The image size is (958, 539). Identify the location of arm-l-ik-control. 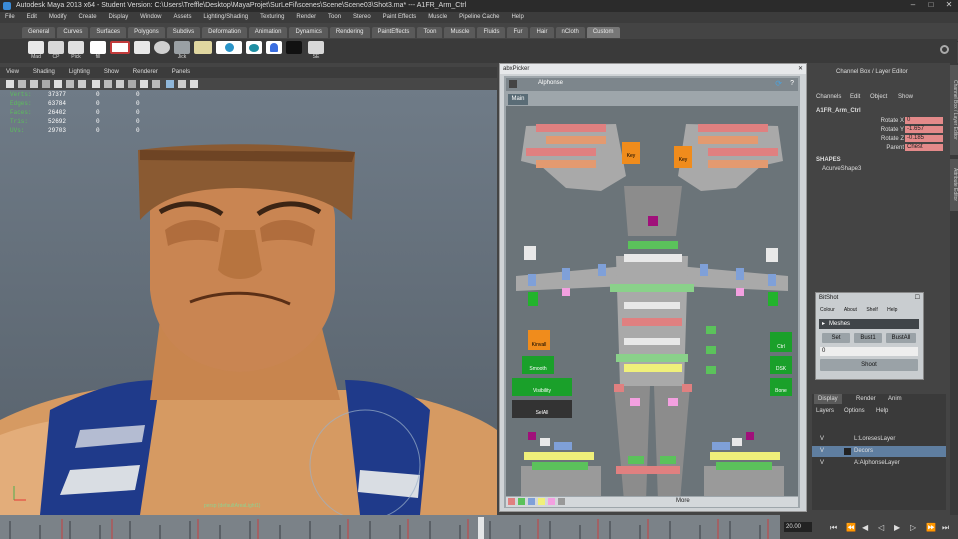
(602, 270).